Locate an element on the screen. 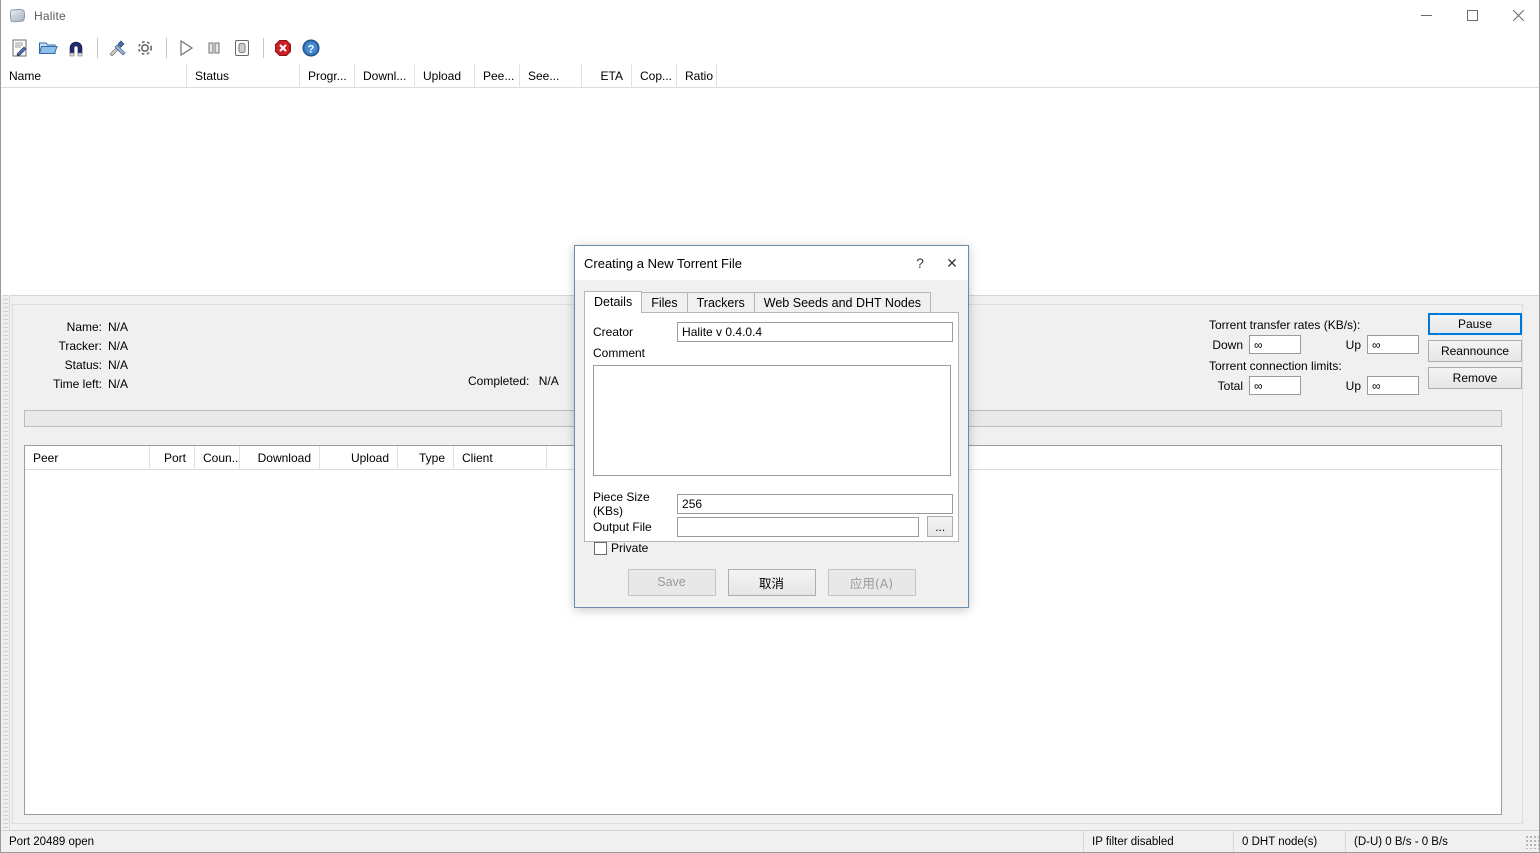 This screenshot has height=853, width=1540. piece-size-label: Piece Size (KBs) is located at coordinates (621, 504).